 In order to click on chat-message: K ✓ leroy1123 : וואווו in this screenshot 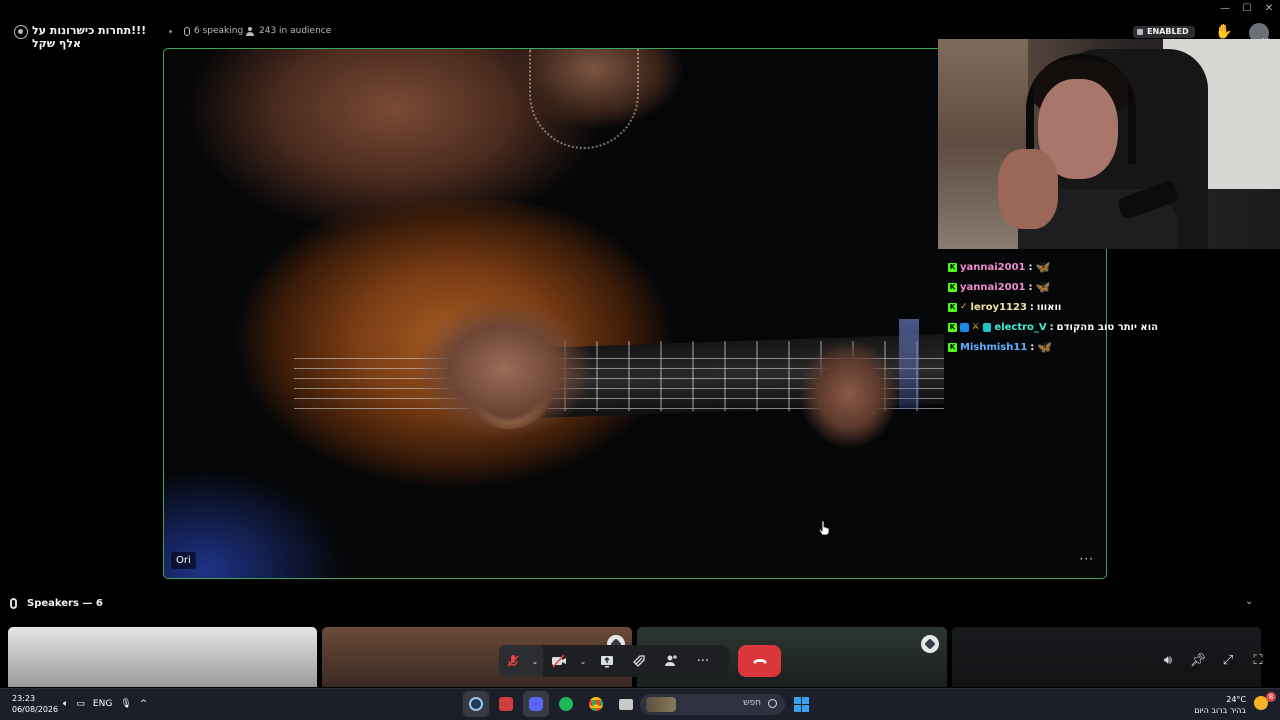, I will do `click(1053, 307)`.